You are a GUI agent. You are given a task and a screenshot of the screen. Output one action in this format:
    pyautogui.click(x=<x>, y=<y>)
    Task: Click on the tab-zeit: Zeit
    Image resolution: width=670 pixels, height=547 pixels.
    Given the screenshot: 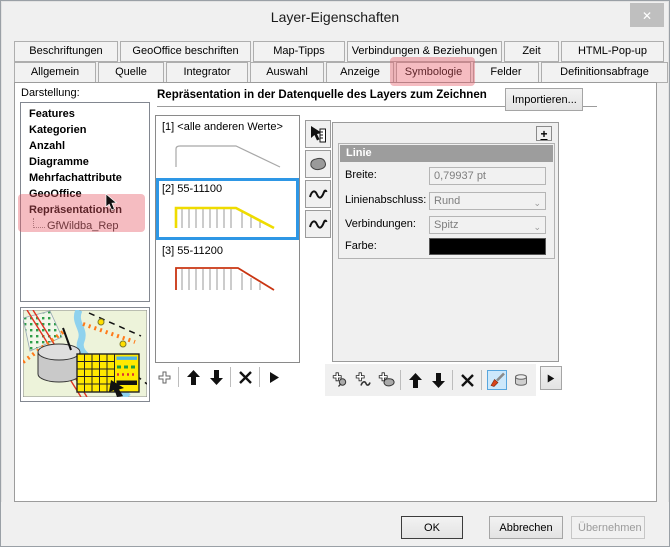 What is the action you would take?
    pyautogui.click(x=531, y=51)
    